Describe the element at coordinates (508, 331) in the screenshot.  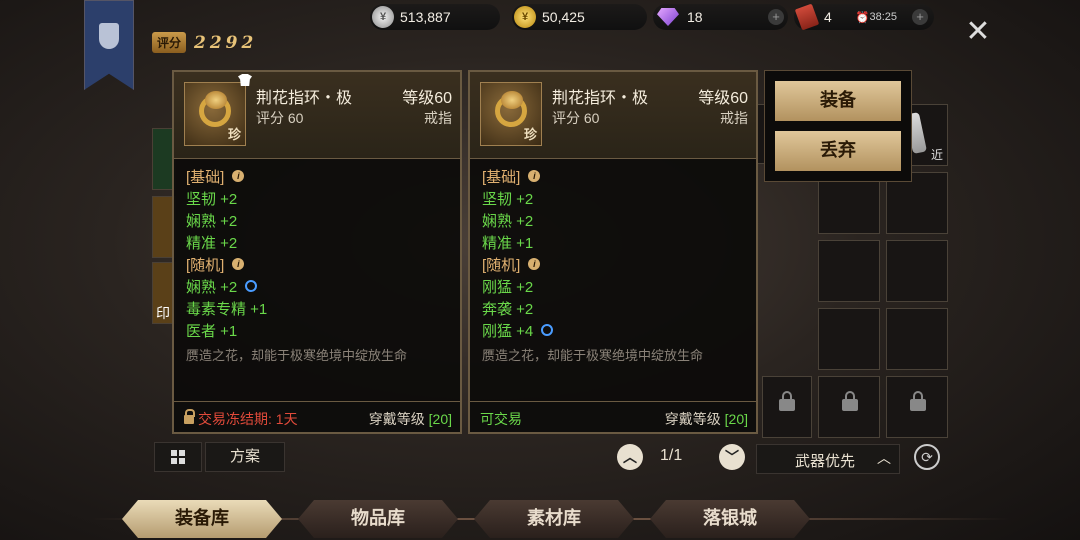
I see `stat-text: 刚猛 +4` at that location.